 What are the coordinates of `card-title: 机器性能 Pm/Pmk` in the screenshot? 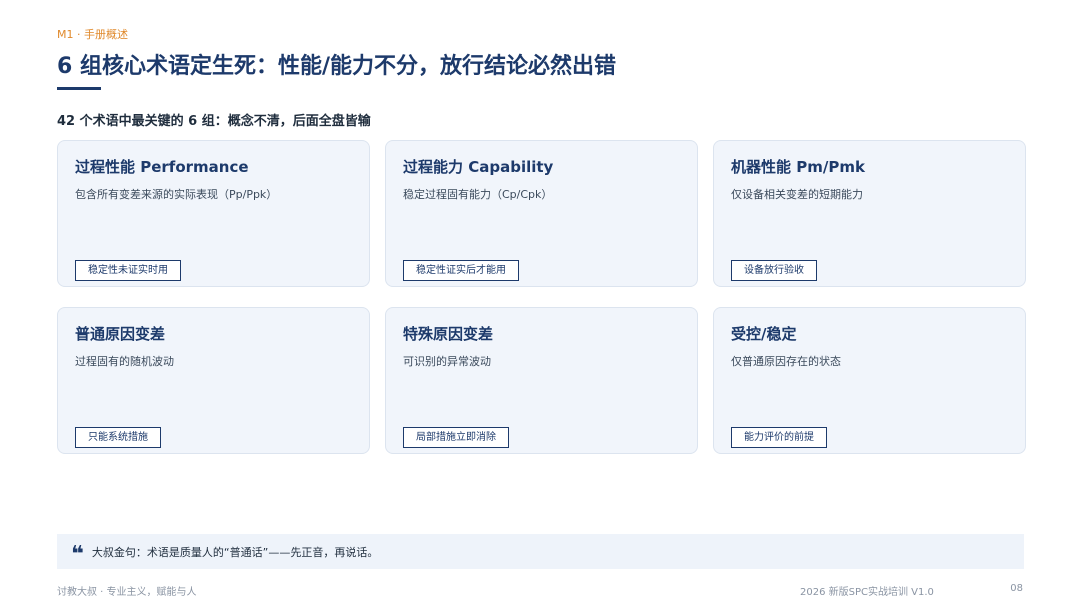 It's located at (798, 167).